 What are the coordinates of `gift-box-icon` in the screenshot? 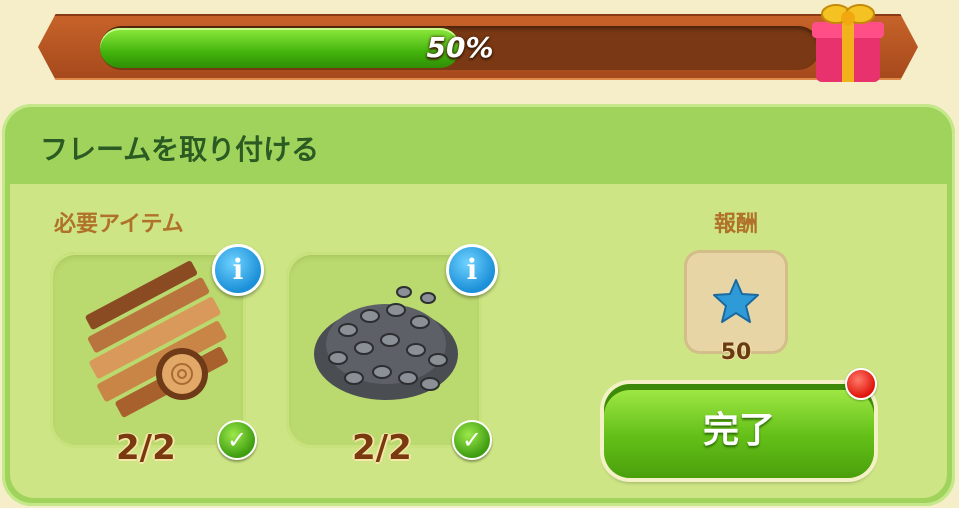 It's located at (847, 43).